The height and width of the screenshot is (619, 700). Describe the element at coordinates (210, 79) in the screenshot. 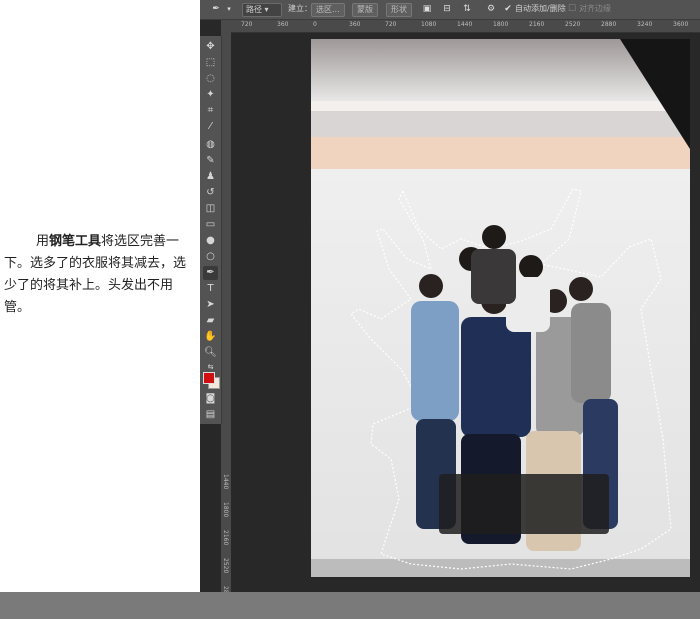

I see `lasso-tool-icon: ◌` at that location.